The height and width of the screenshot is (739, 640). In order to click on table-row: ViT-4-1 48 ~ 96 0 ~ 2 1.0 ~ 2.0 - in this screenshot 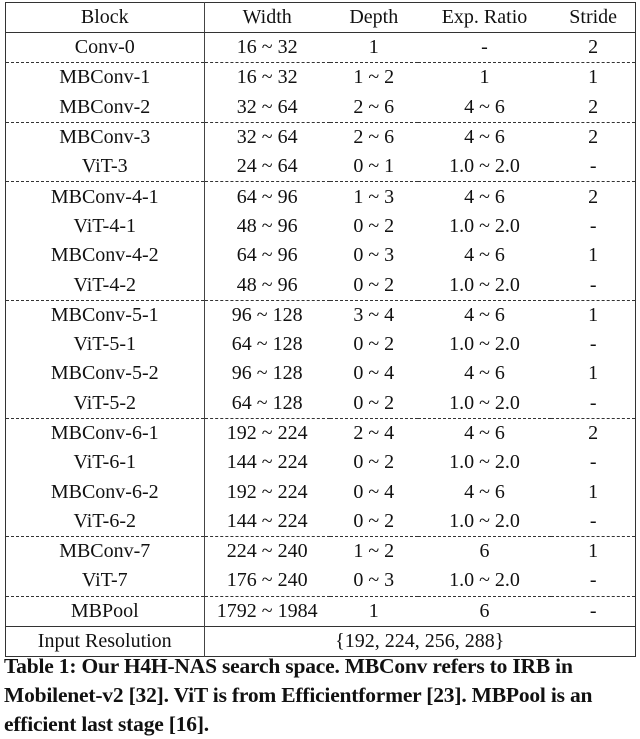, I will do `click(320, 226)`.